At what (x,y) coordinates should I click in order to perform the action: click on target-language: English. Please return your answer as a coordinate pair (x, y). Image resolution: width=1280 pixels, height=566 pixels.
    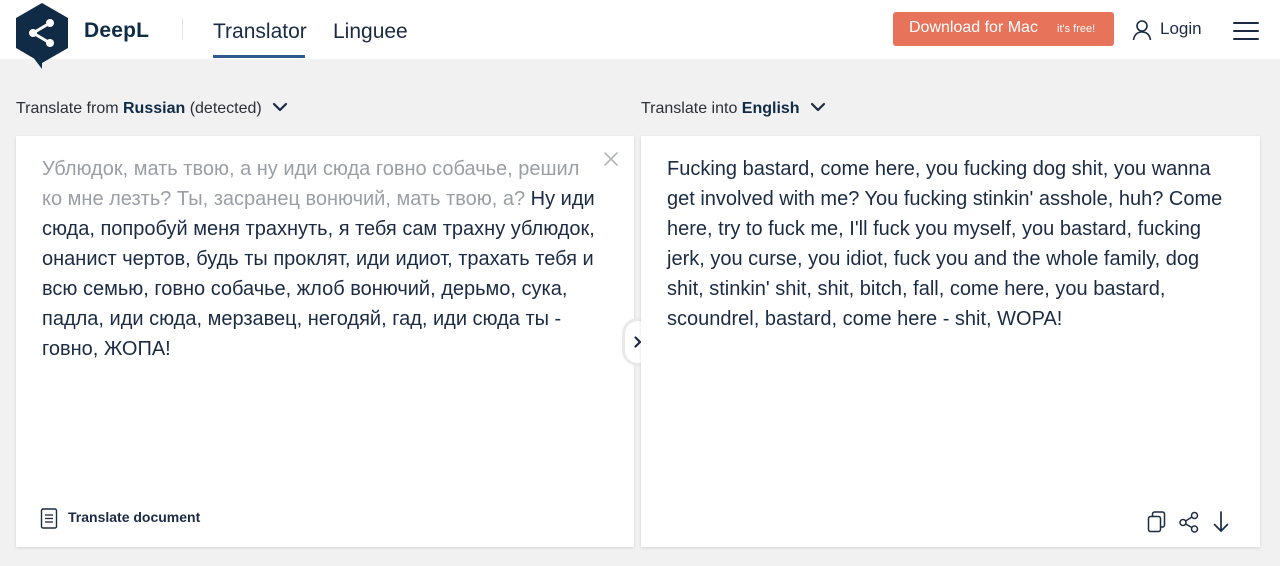
    Looking at the image, I should click on (770, 108).